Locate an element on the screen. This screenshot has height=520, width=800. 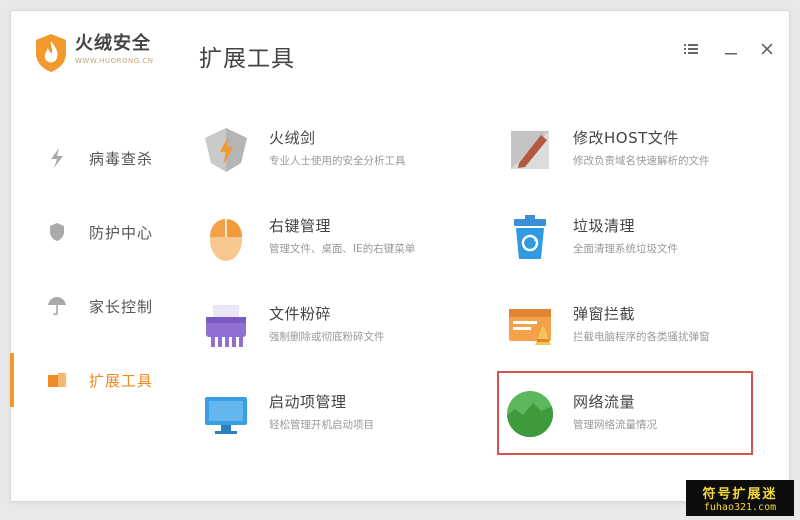
sidebar-item-label: 防护中心 is located at coordinates (121, 232).